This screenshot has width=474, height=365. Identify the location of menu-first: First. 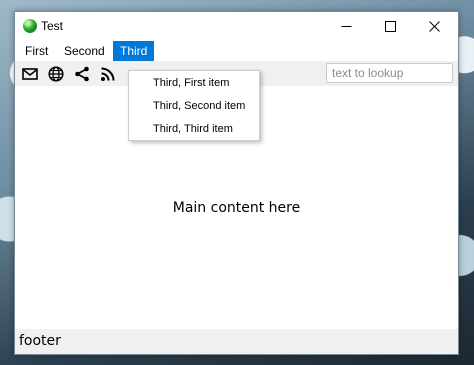
(36, 51).